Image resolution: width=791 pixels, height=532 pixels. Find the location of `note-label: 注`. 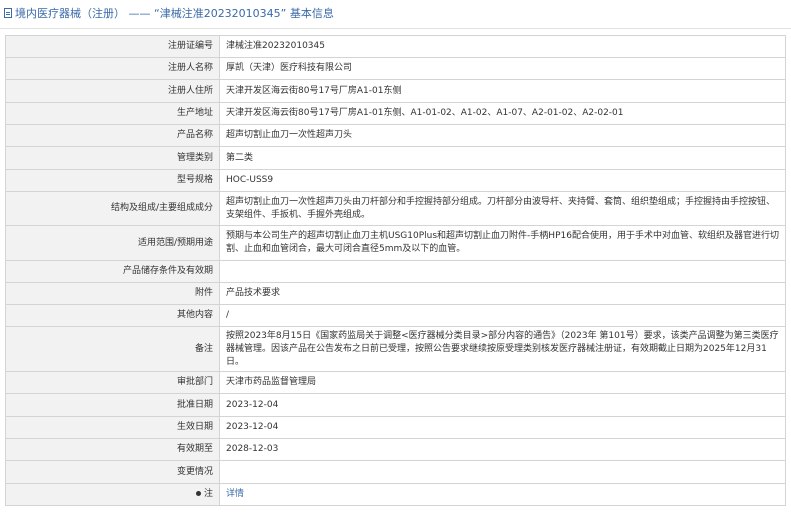

note-label: 注 is located at coordinates (208, 494).